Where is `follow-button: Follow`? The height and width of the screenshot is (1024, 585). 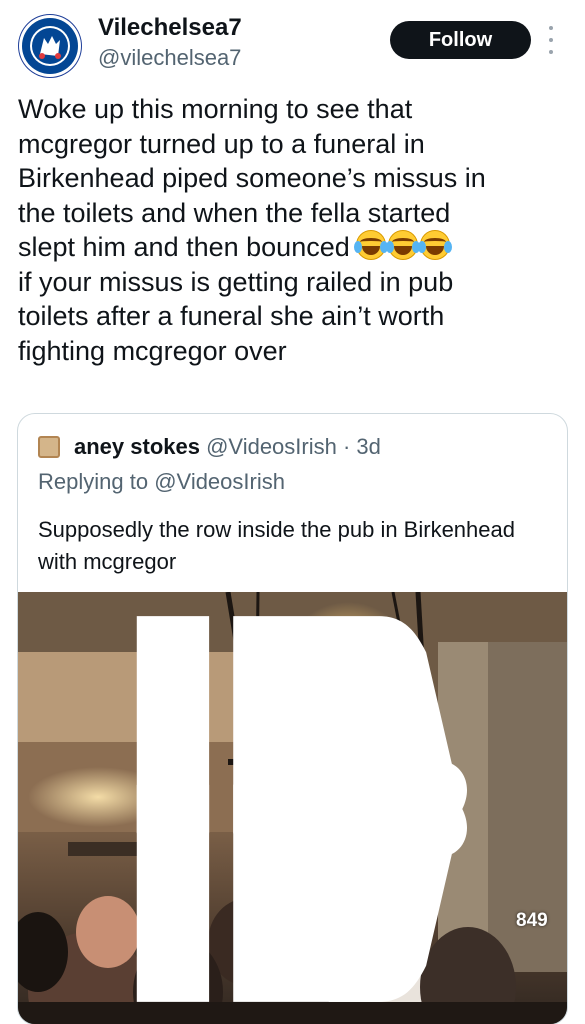 follow-button: Follow is located at coordinates (460, 40).